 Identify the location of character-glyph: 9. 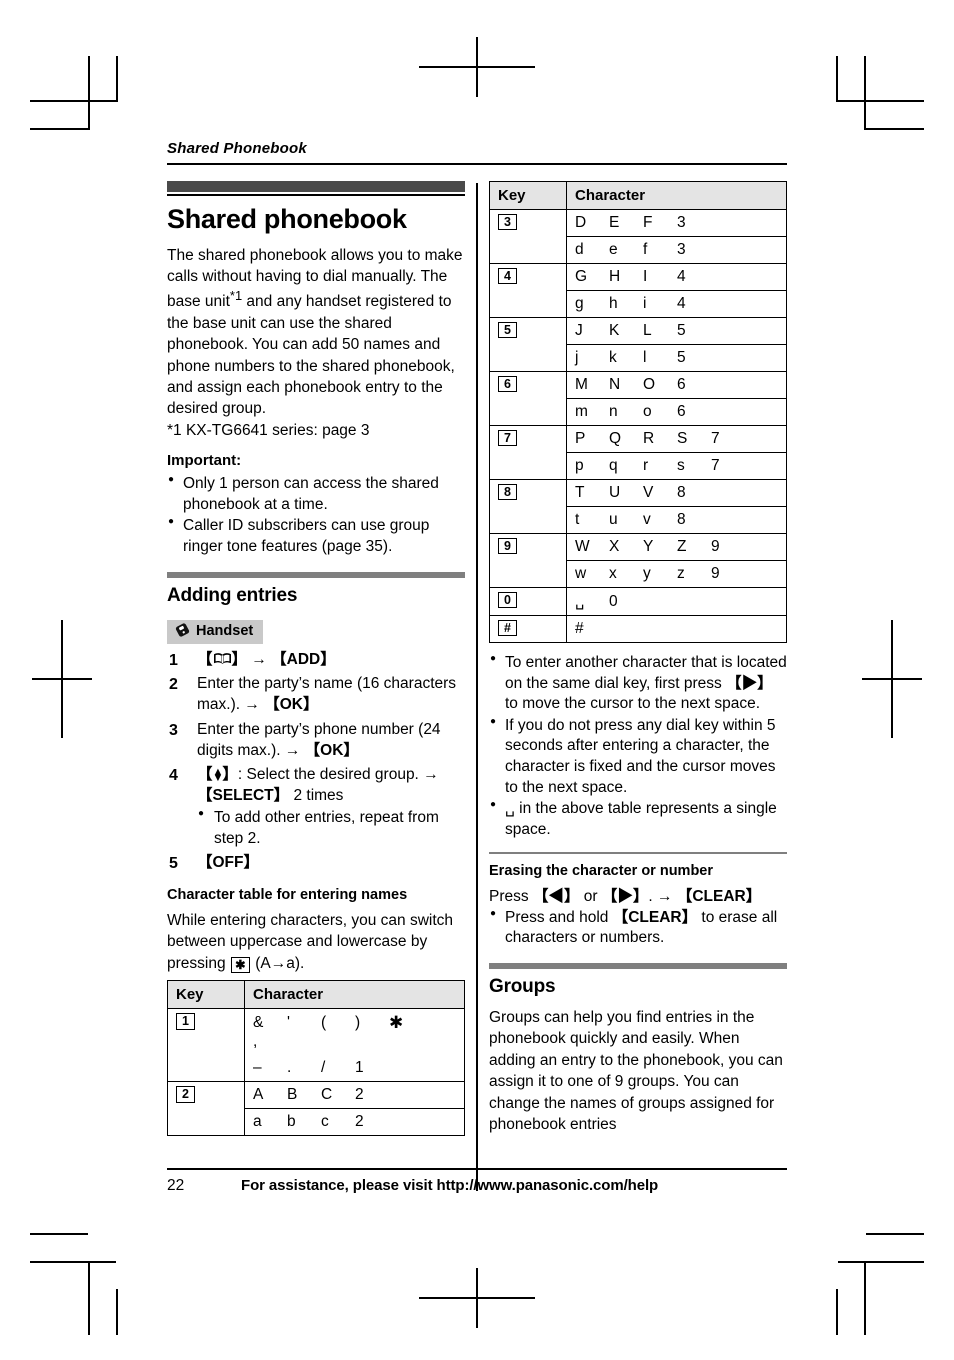
(715, 573).